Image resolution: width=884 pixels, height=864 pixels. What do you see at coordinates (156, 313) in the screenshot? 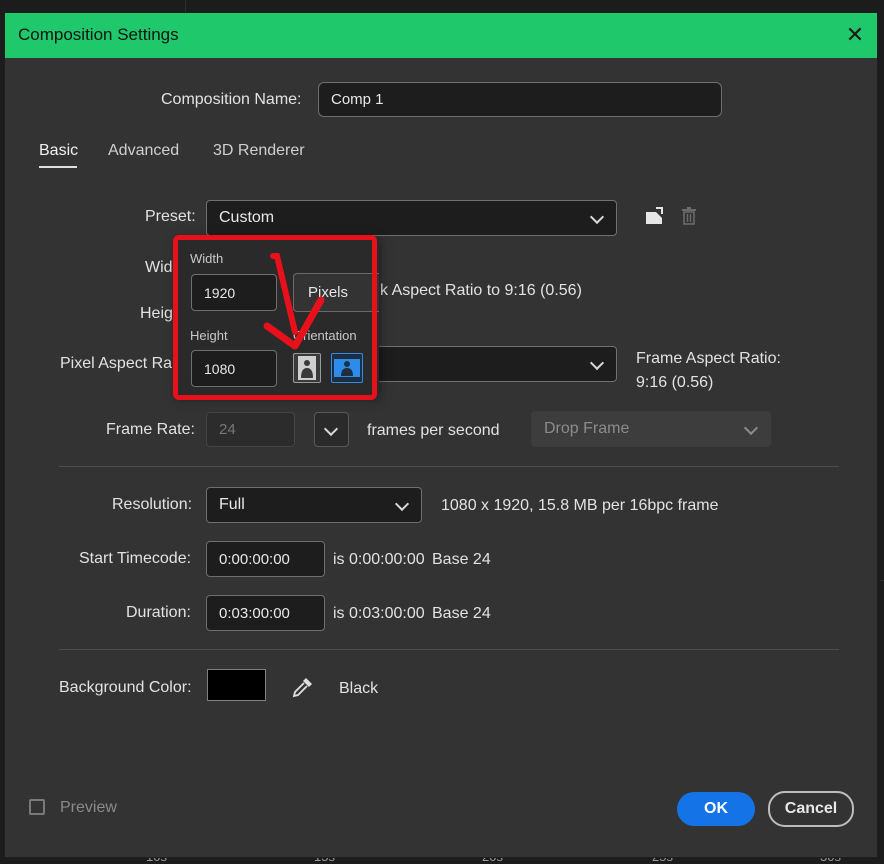
I see `height-label: Heig` at bounding box center [156, 313].